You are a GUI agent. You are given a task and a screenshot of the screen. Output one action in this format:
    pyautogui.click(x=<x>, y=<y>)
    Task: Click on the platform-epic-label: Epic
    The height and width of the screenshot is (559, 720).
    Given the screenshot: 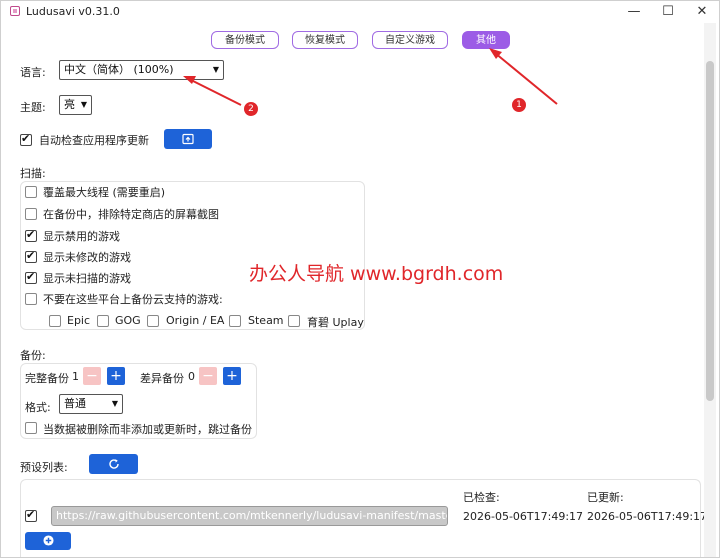 What is the action you would take?
    pyautogui.click(x=79, y=320)
    